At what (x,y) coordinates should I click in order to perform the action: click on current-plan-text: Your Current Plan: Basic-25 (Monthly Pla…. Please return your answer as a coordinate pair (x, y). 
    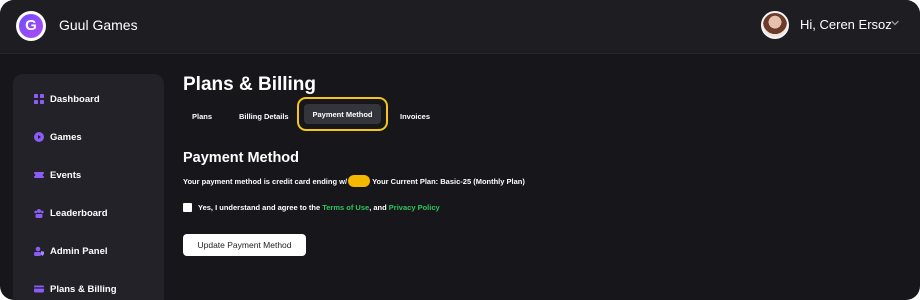
    Looking at the image, I should click on (448, 181).